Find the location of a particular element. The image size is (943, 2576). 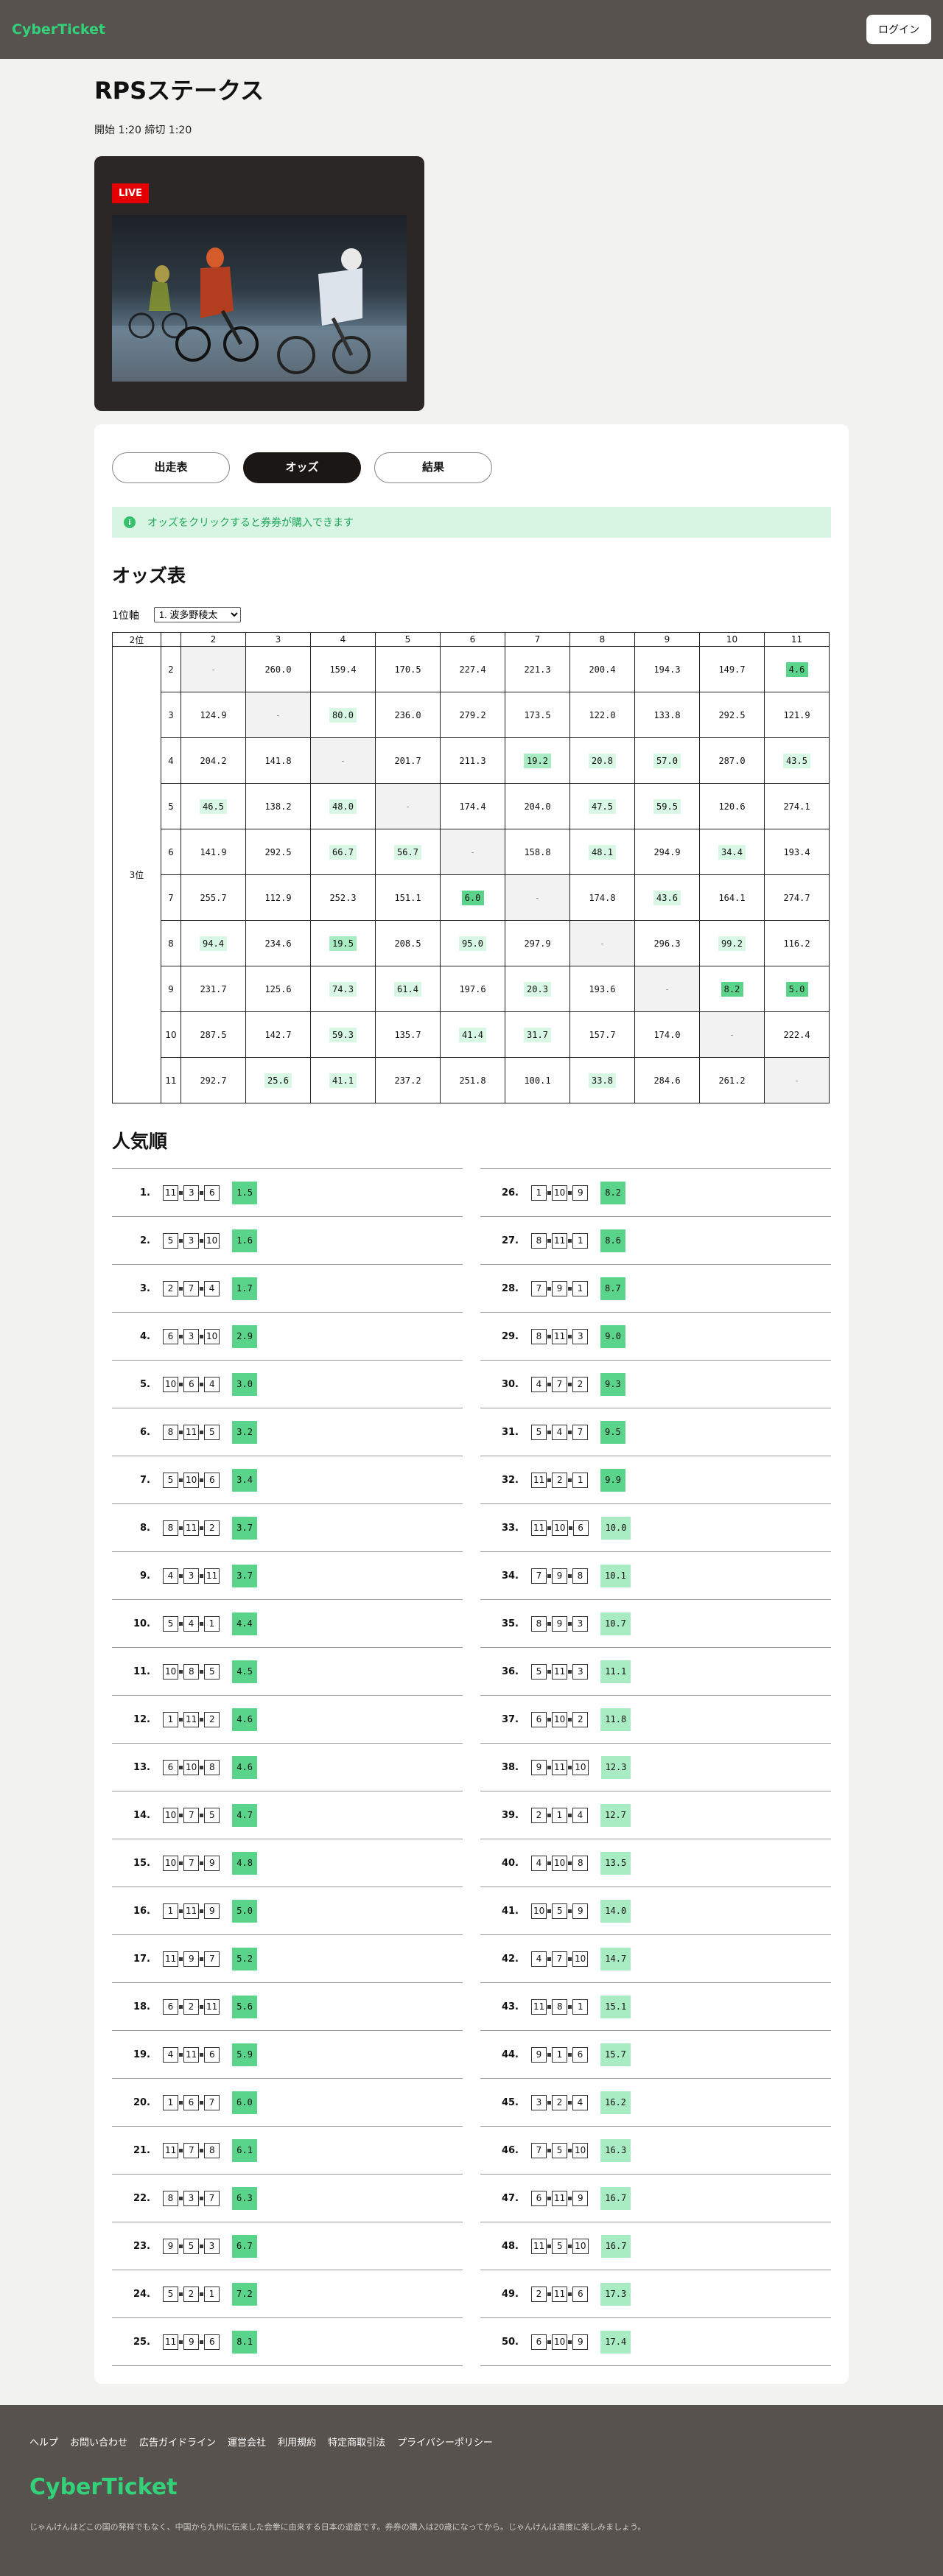

odds-cell: 41.4 is located at coordinates (473, 1034).